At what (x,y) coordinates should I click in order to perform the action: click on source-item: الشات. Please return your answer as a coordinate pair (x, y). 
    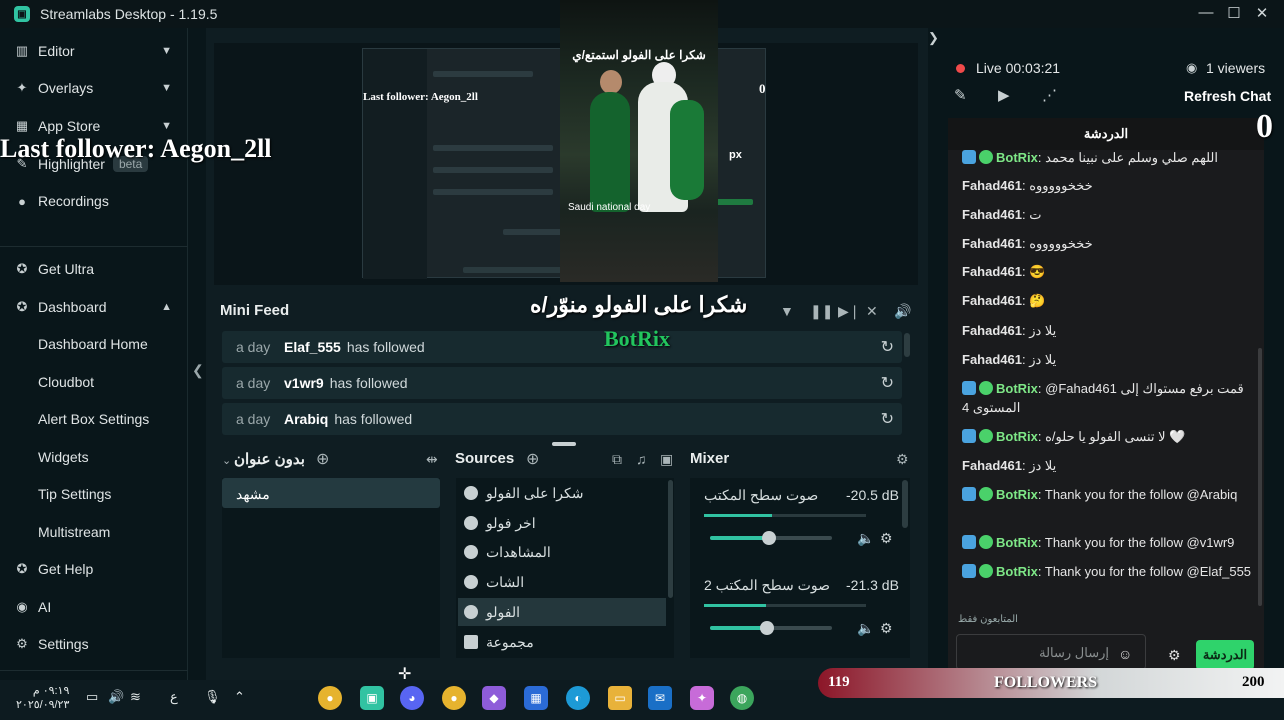
    Looking at the image, I should click on (562, 582).